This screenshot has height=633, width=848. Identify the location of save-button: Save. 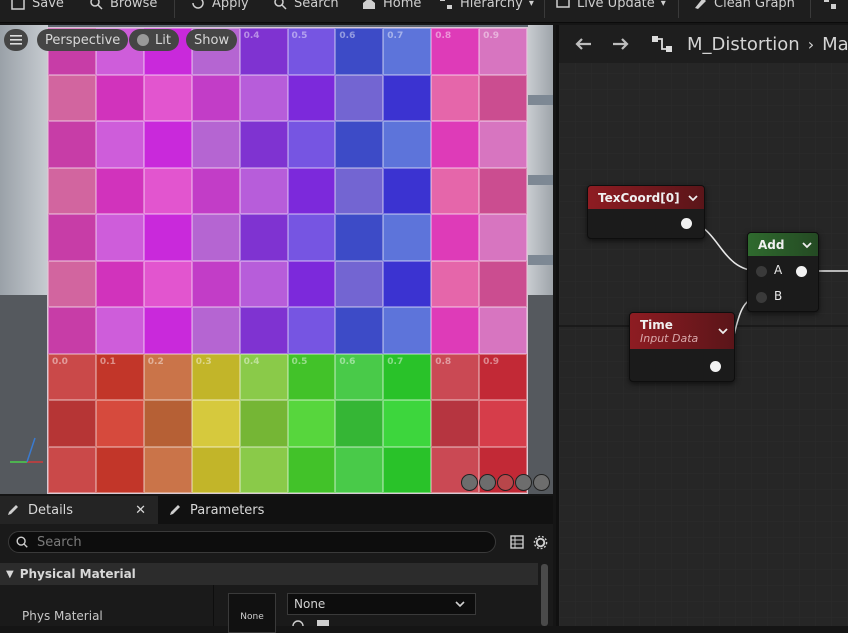
(37, 7).